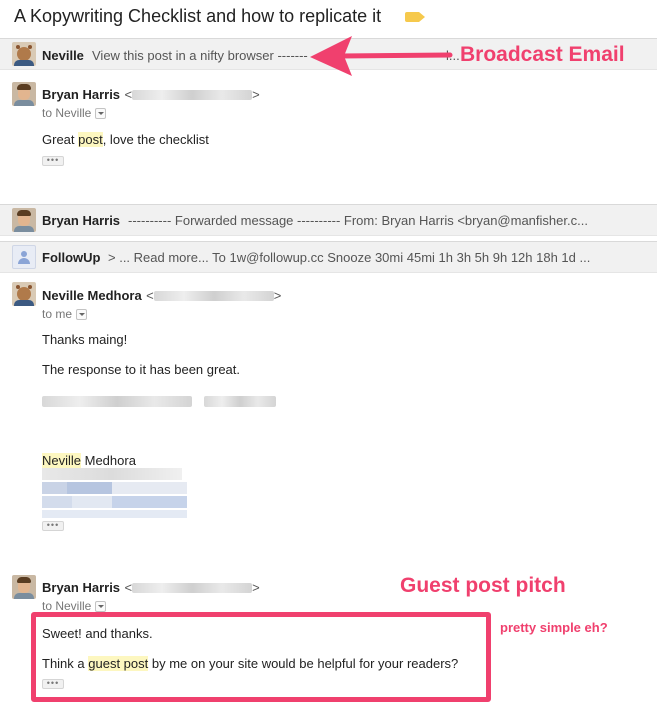 Image resolution: width=657 pixels, height=721 pixels. What do you see at coordinates (381, 56) in the screenshot?
I see `arrow-annotation-icon` at bounding box center [381, 56].